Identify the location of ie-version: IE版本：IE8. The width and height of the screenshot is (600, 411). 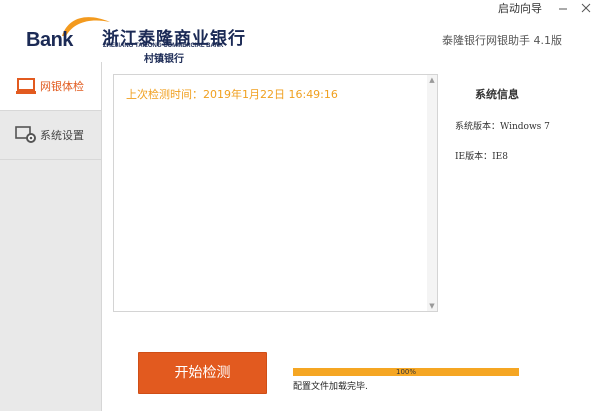
(481, 157).